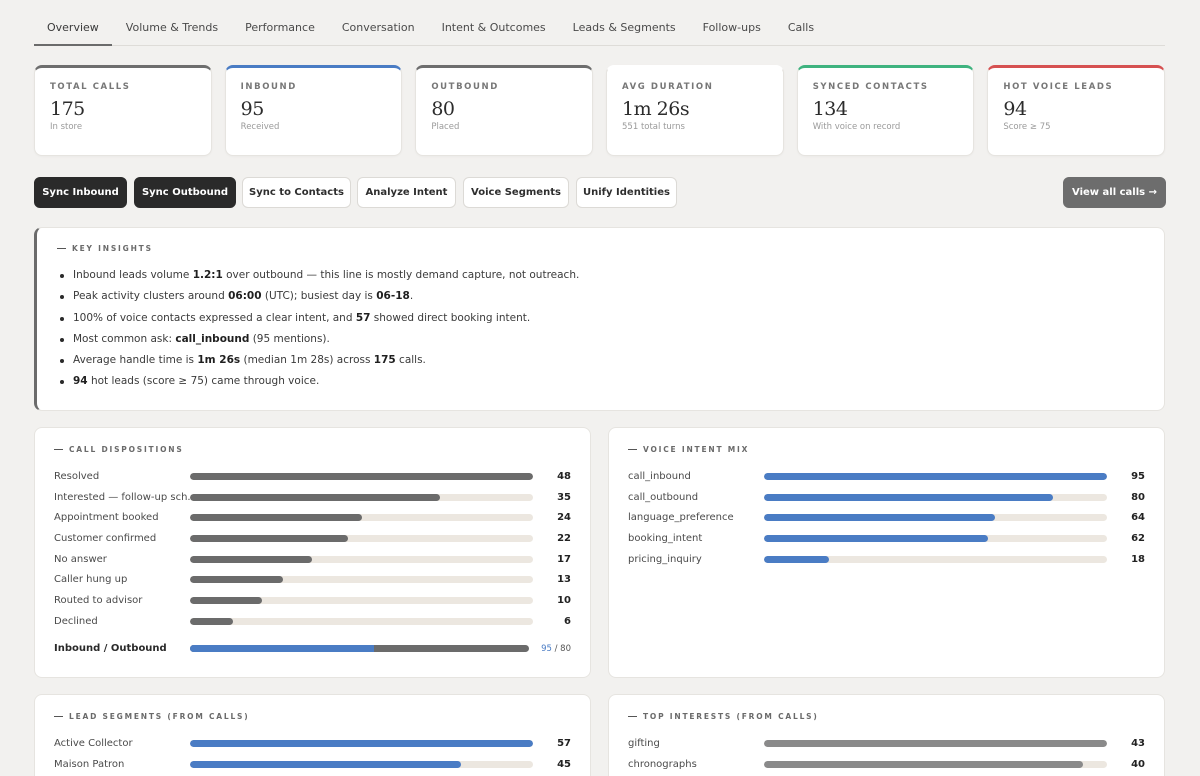 This screenshot has height=776, width=1200. Describe the element at coordinates (445, 127) in the screenshot. I see `kpi-sub: Placed` at that location.